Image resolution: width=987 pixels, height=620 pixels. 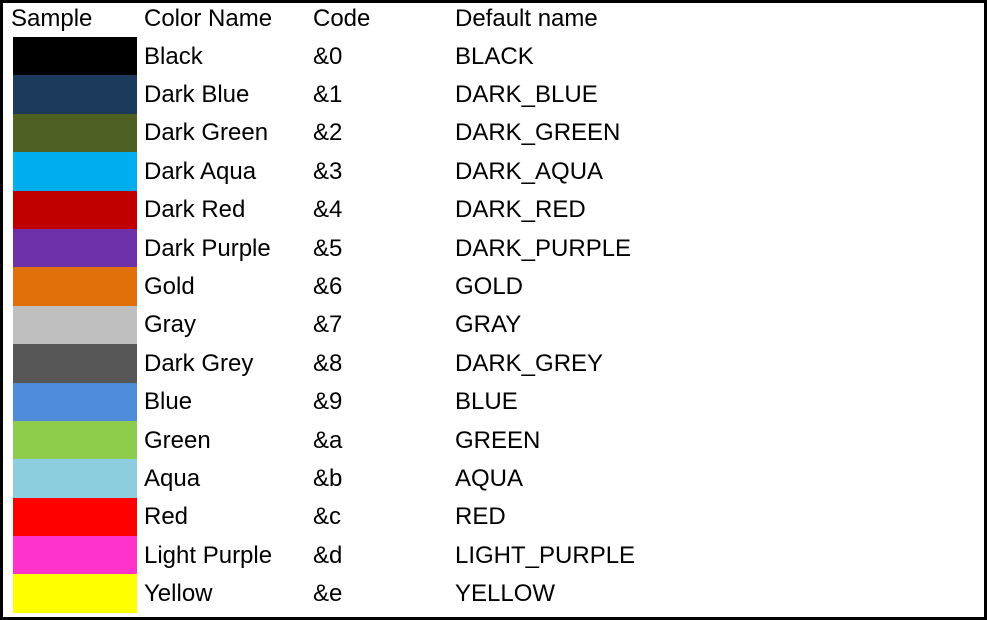 What do you see at coordinates (327, 517) in the screenshot?
I see `color-code-cell: &c` at bounding box center [327, 517].